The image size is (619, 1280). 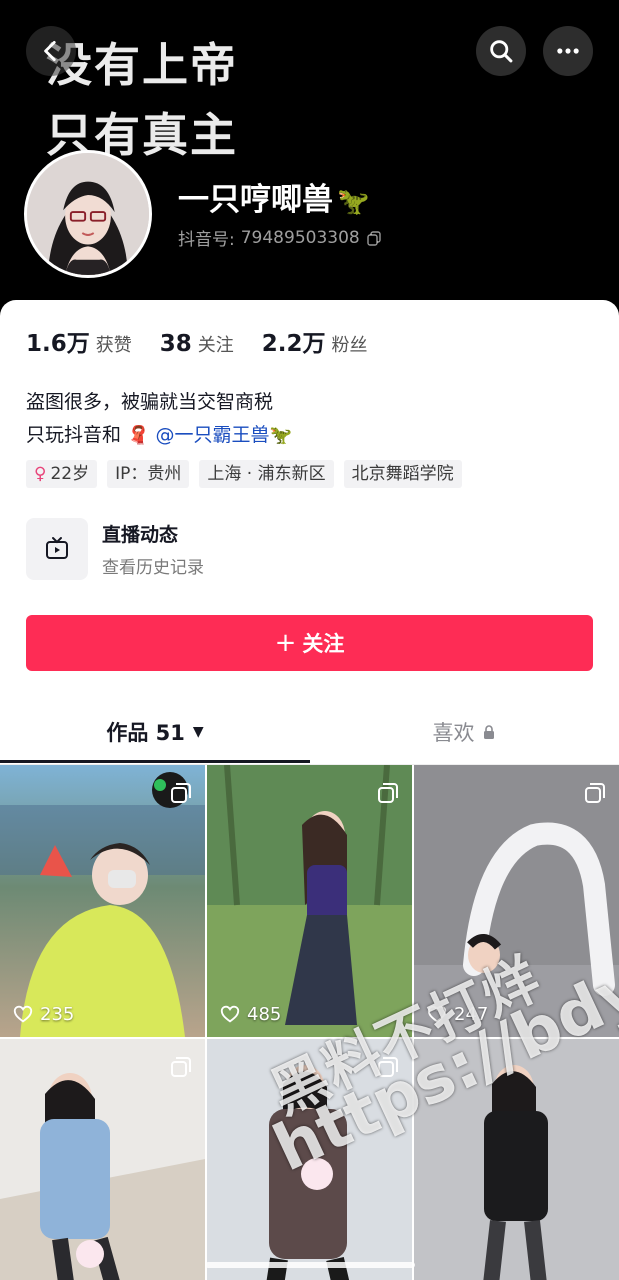 What do you see at coordinates (471, 1014) in the screenshot?
I see `like-count-value: 247` at bounding box center [471, 1014].